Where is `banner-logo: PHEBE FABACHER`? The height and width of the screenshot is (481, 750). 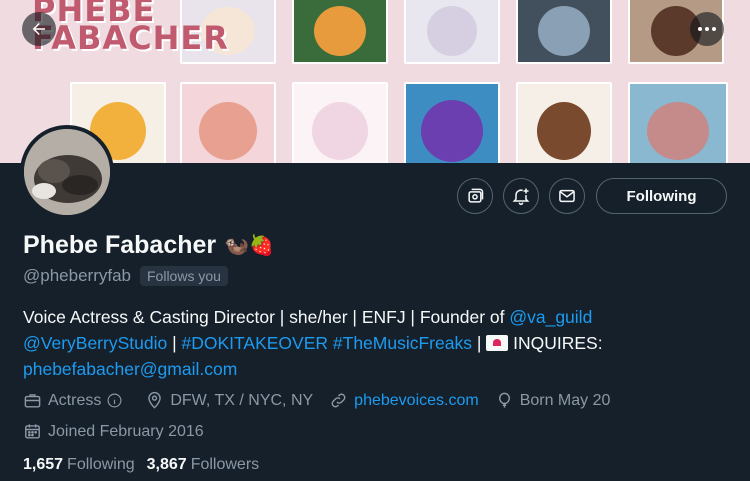 banner-logo: PHEBE FABACHER is located at coordinates (130, 28).